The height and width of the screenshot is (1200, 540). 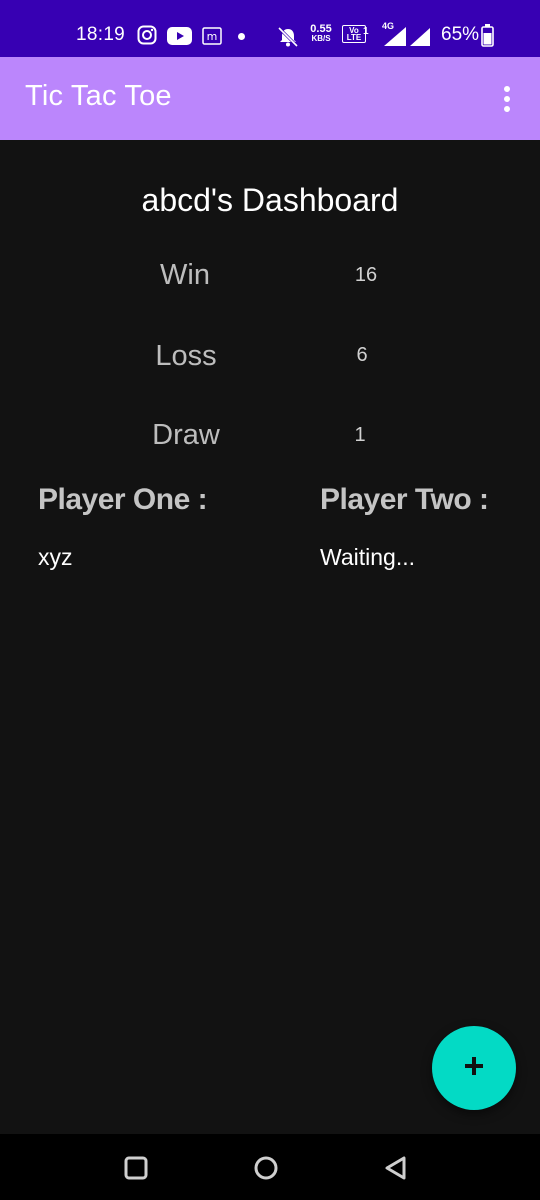 What do you see at coordinates (354, 37) in the screenshot?
I see `volte-bottom-text: LTE` at bounding box center [354, 37].